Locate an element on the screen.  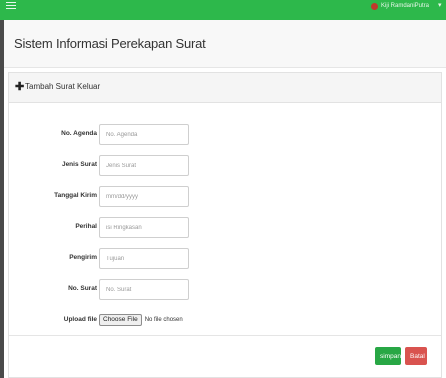
form-divider is located at coordinates (225, 335).